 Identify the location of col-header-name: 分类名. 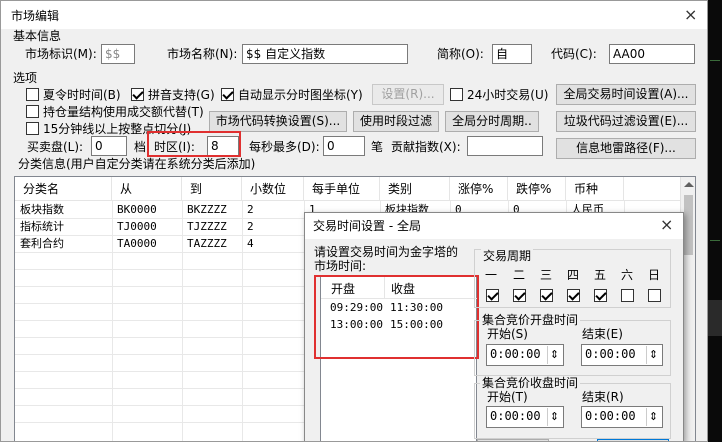
(63, 189).